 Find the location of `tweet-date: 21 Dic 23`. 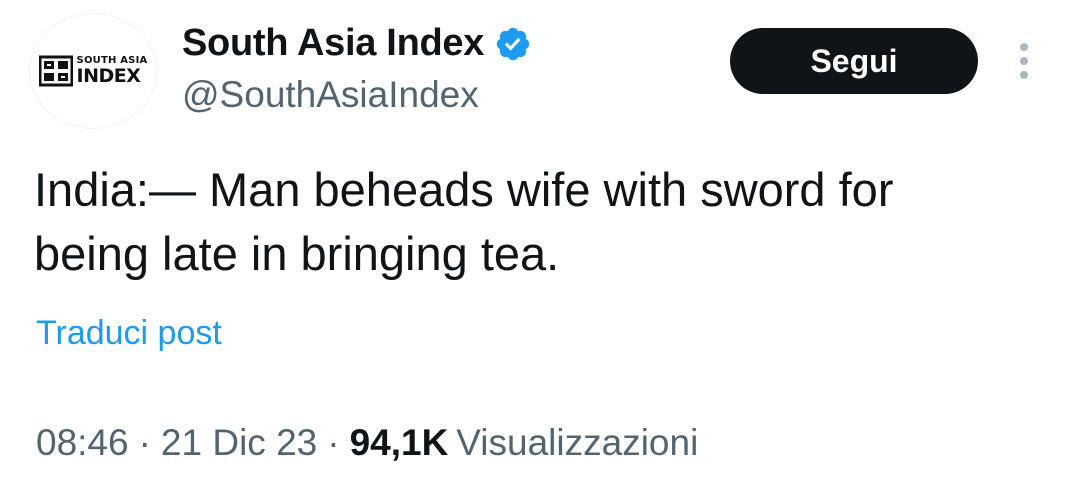

tweet-date: 21 Dic 23 is located at coordinates (239, 443).